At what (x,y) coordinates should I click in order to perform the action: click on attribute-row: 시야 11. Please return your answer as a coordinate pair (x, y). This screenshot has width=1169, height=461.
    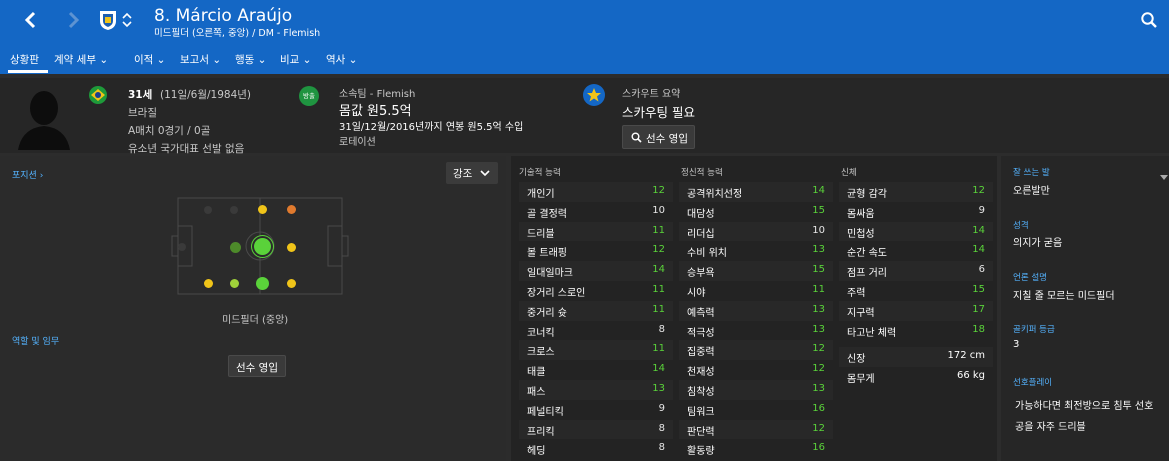
    Looking at the image, I should click on (756, 291).